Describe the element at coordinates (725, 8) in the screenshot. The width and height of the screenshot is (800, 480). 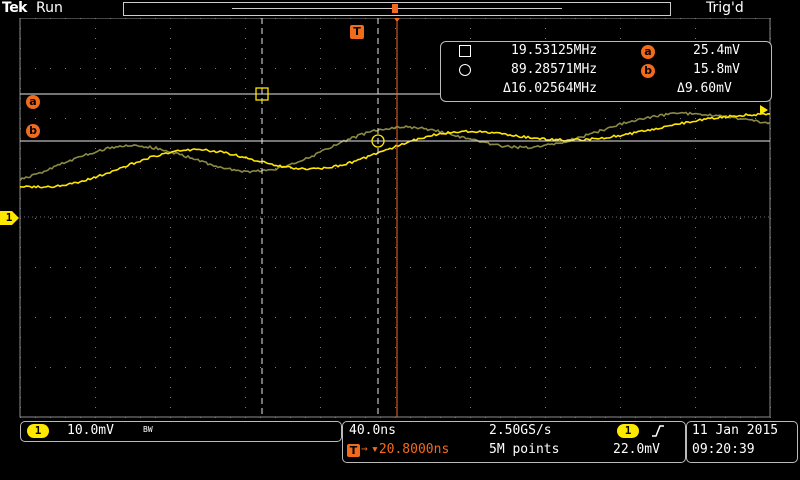
I see `trigger-state: Trig'd` at that location.